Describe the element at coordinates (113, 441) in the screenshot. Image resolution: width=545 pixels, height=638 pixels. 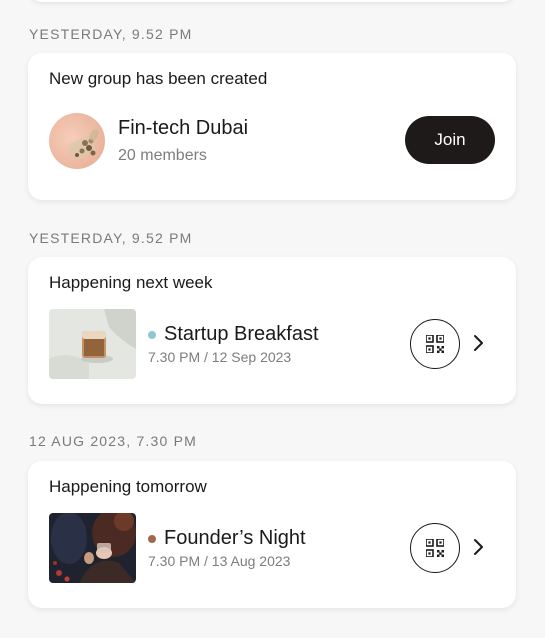
I see `section-timestamp: 12 AUG 2023, 7.30 PM` at that location.